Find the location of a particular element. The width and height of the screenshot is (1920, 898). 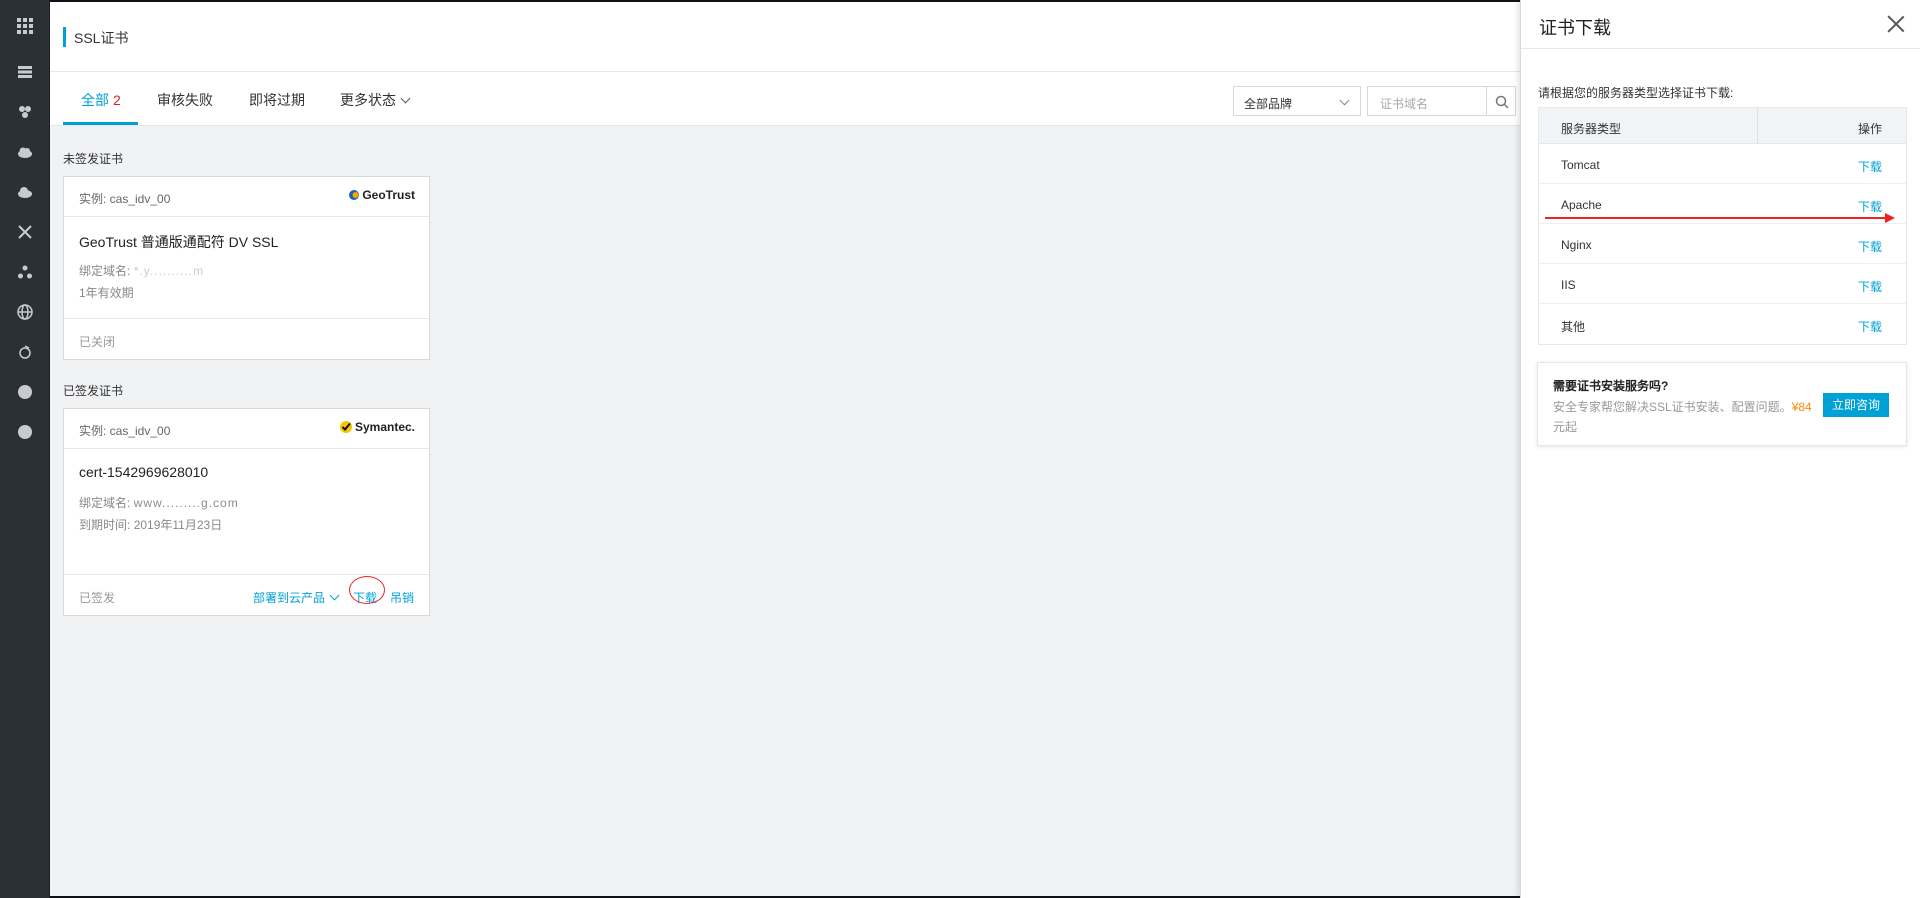

deploy-to-cloud-button: 部署到云产品 is located at coordinates (296, 597).